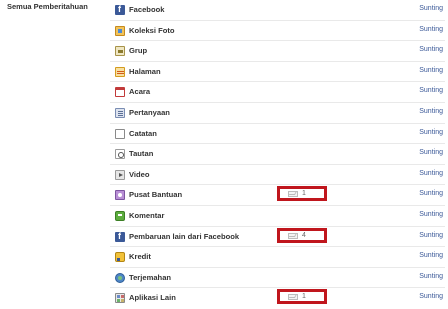 This screenshot has height=309, width=448. I want to click on item-label: Facebook, so click(147, 9).